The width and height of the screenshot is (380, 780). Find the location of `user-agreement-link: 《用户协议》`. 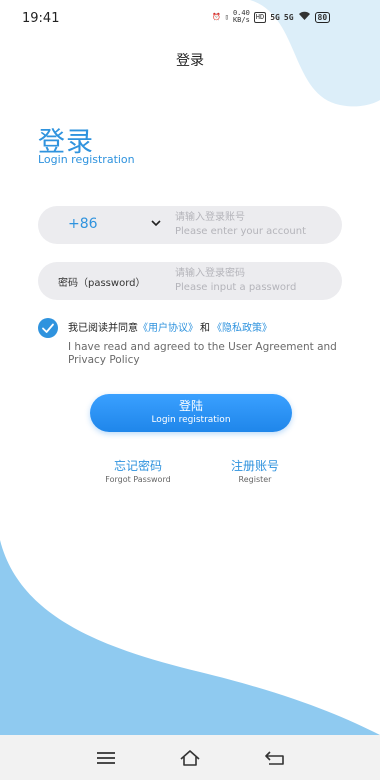

user-agreement-link: 《用户协议》 is located at coordinates (168, 328).